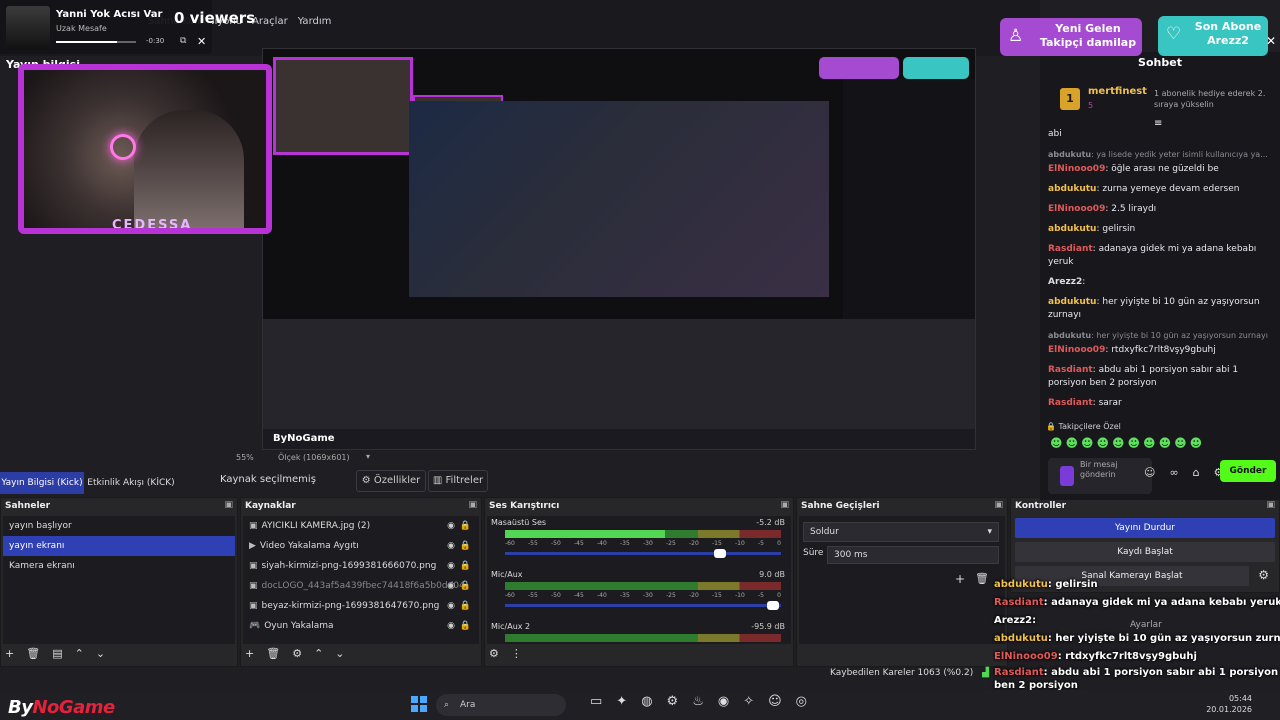 The height and width of the screenshot is (720, 1280). I want to click on taskbar-search: ⌕ Ara, so click(501, 705).